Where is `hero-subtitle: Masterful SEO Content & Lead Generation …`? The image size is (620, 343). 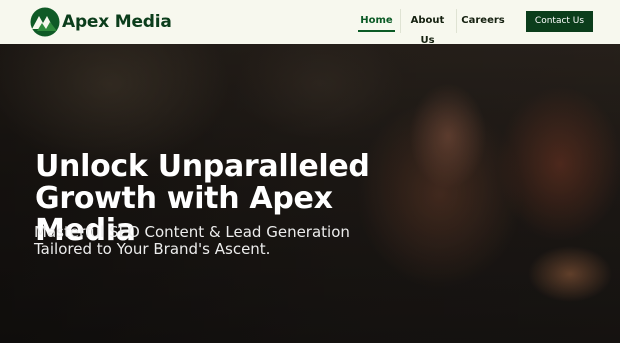
hero-subtitle: Masterful SEO Content & Lead Generation … is located at coordinates (192, 240).